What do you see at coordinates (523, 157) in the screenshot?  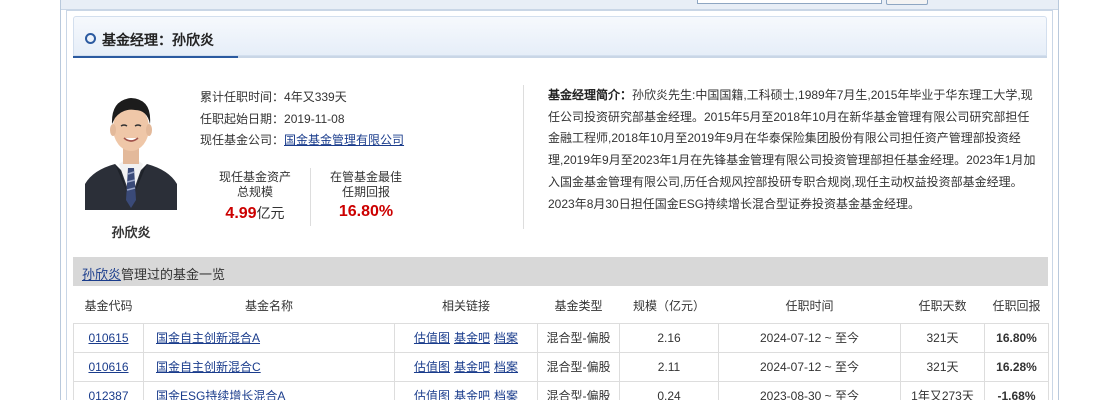 I see `section-divider` at bounding box center [523, 157].